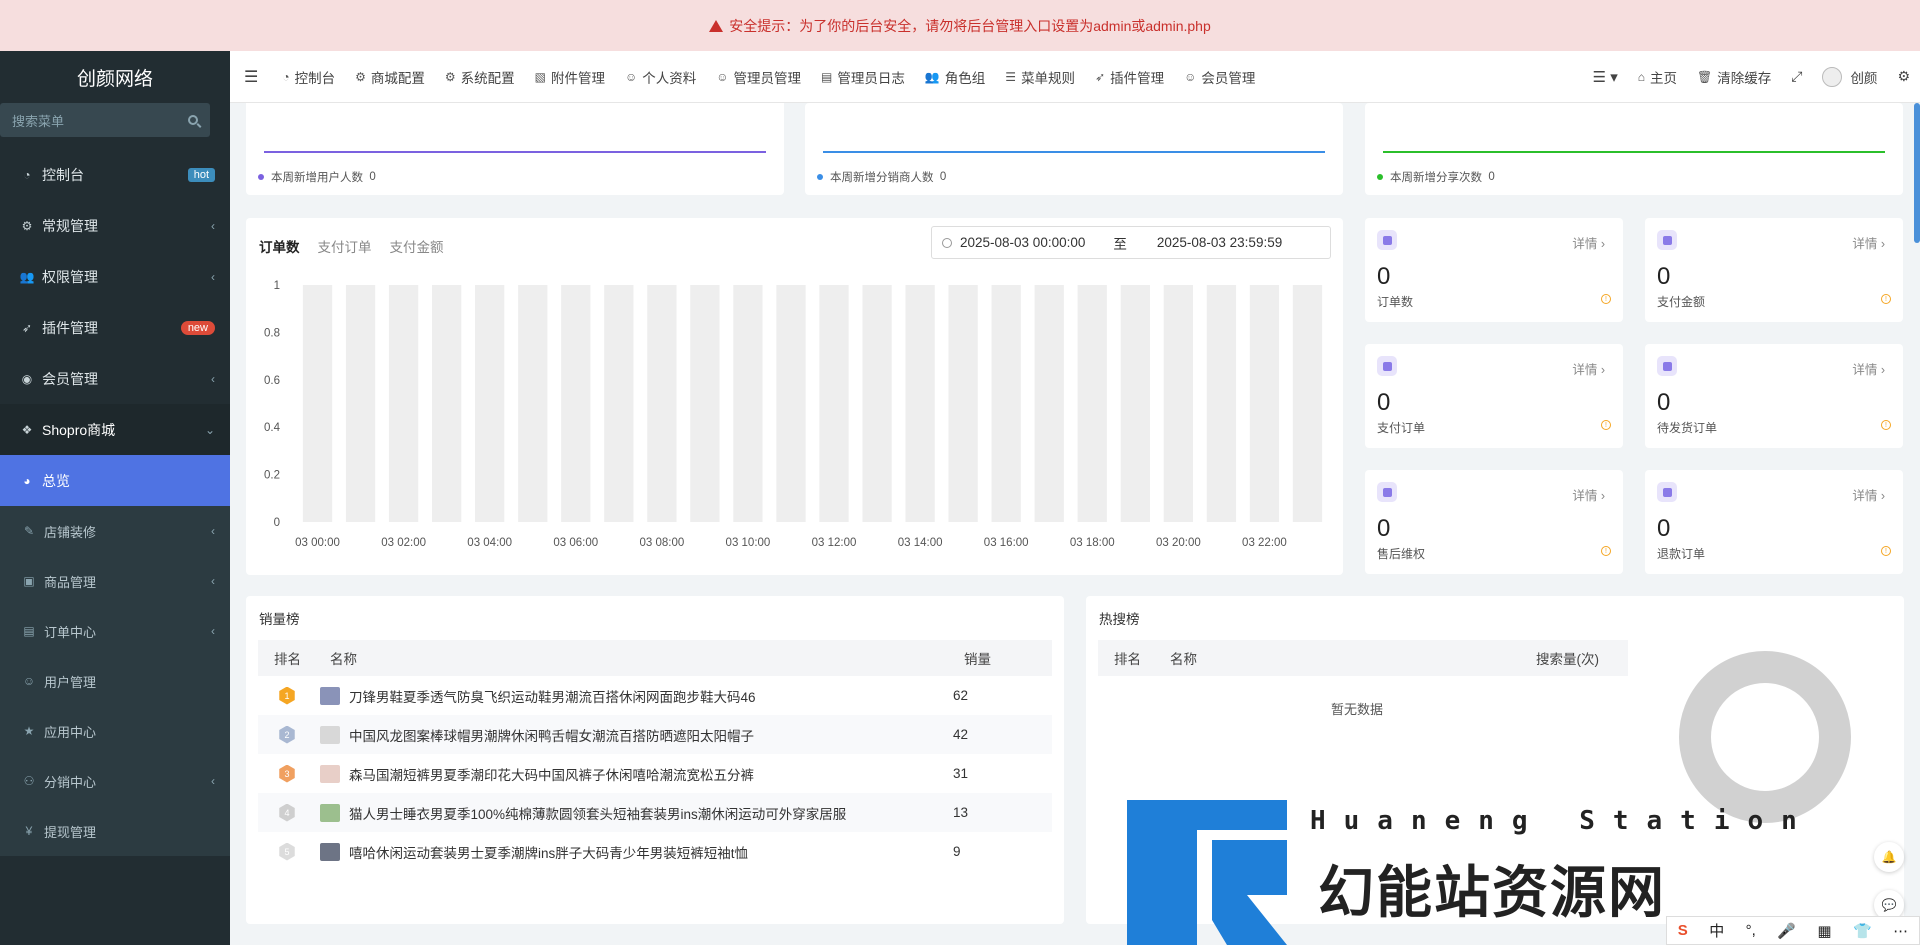  I want to click on nav-tab-label: 管理员管理, so click(767, 78).